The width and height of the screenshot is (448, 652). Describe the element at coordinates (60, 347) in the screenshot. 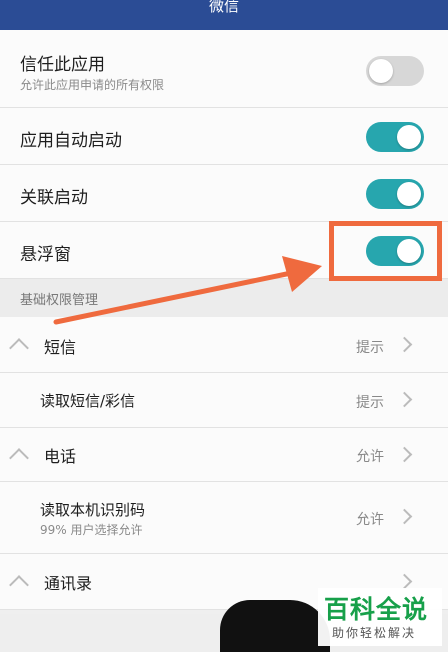

I see `perm-label: 短信` at that location.